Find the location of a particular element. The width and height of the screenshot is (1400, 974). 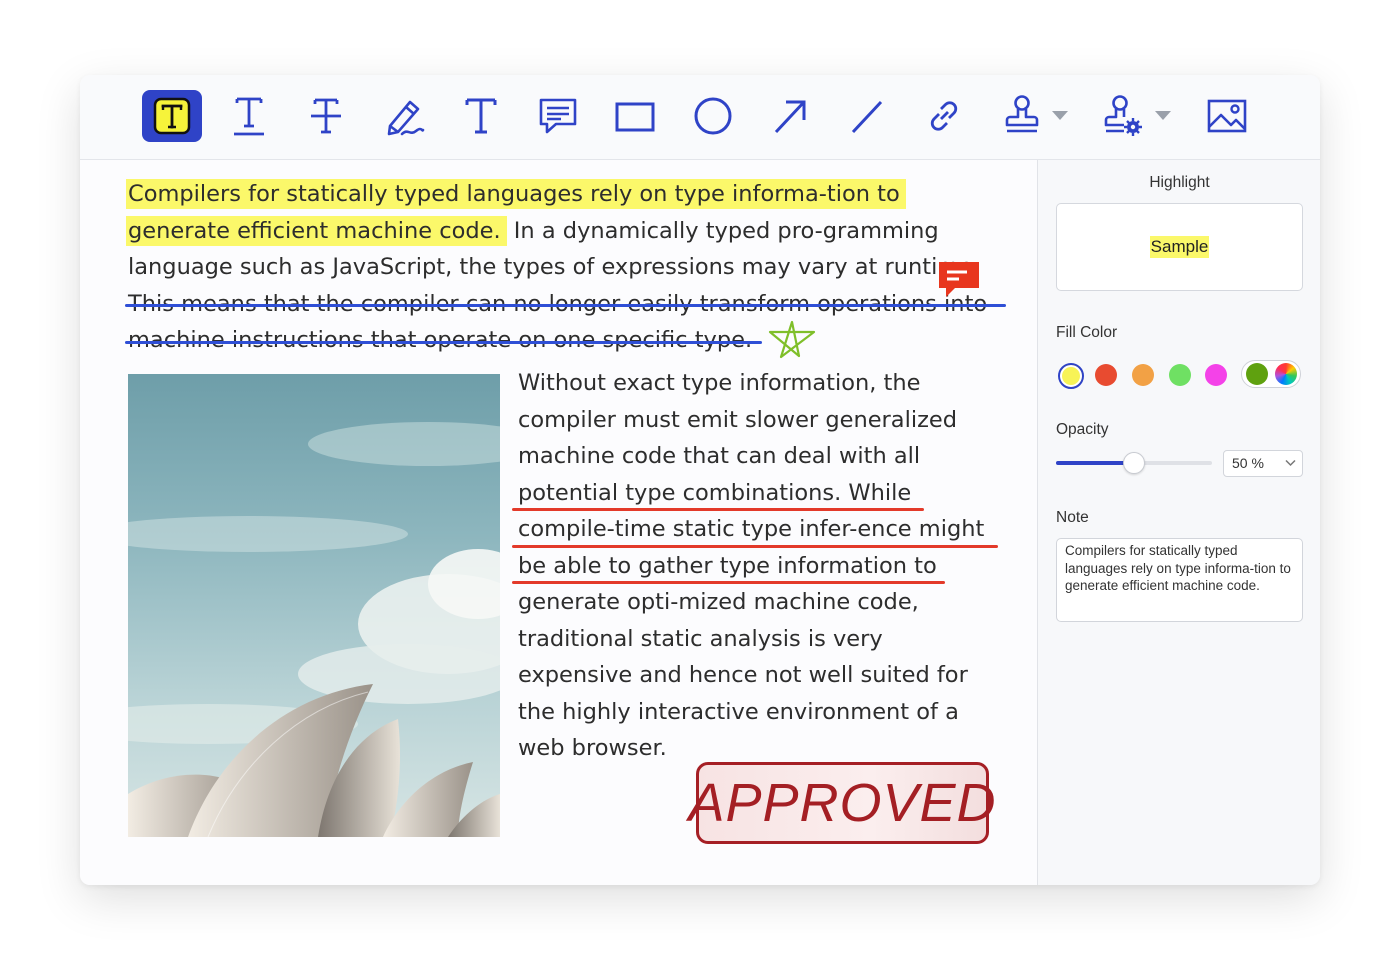

highlight-text-icon is located at coordinates (172, 116).